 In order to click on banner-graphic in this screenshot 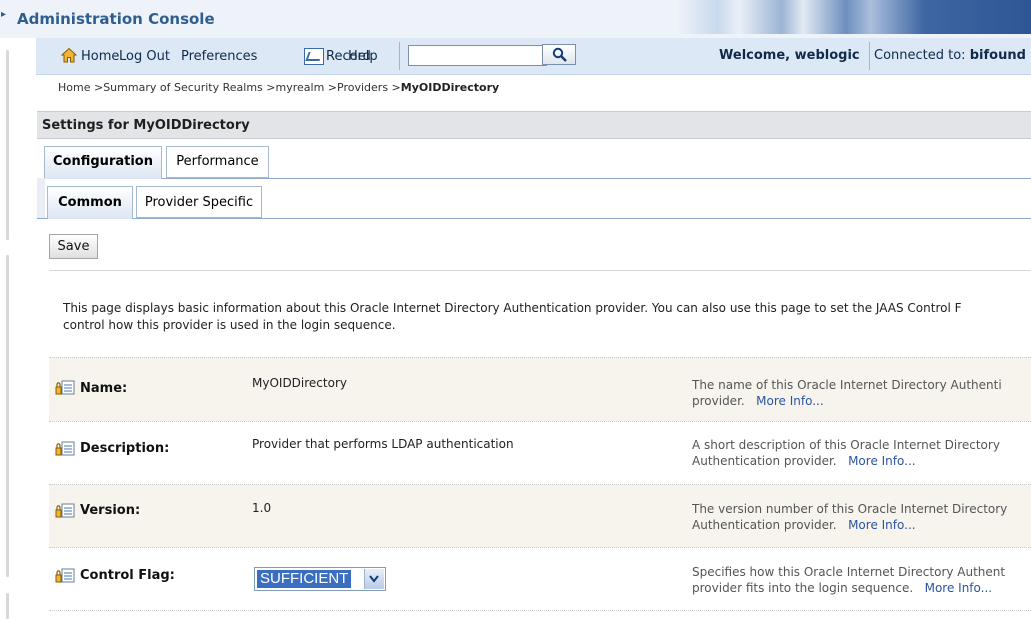, I will do `click(853, 17)`.